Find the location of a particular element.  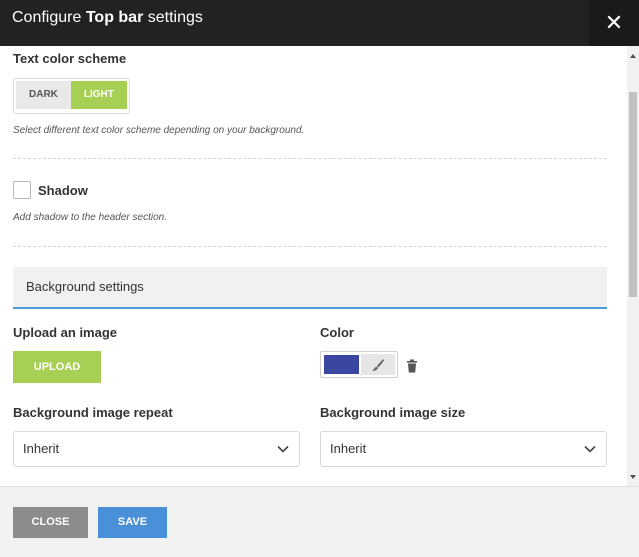

scrollbar is located at coordinates (633, 266).